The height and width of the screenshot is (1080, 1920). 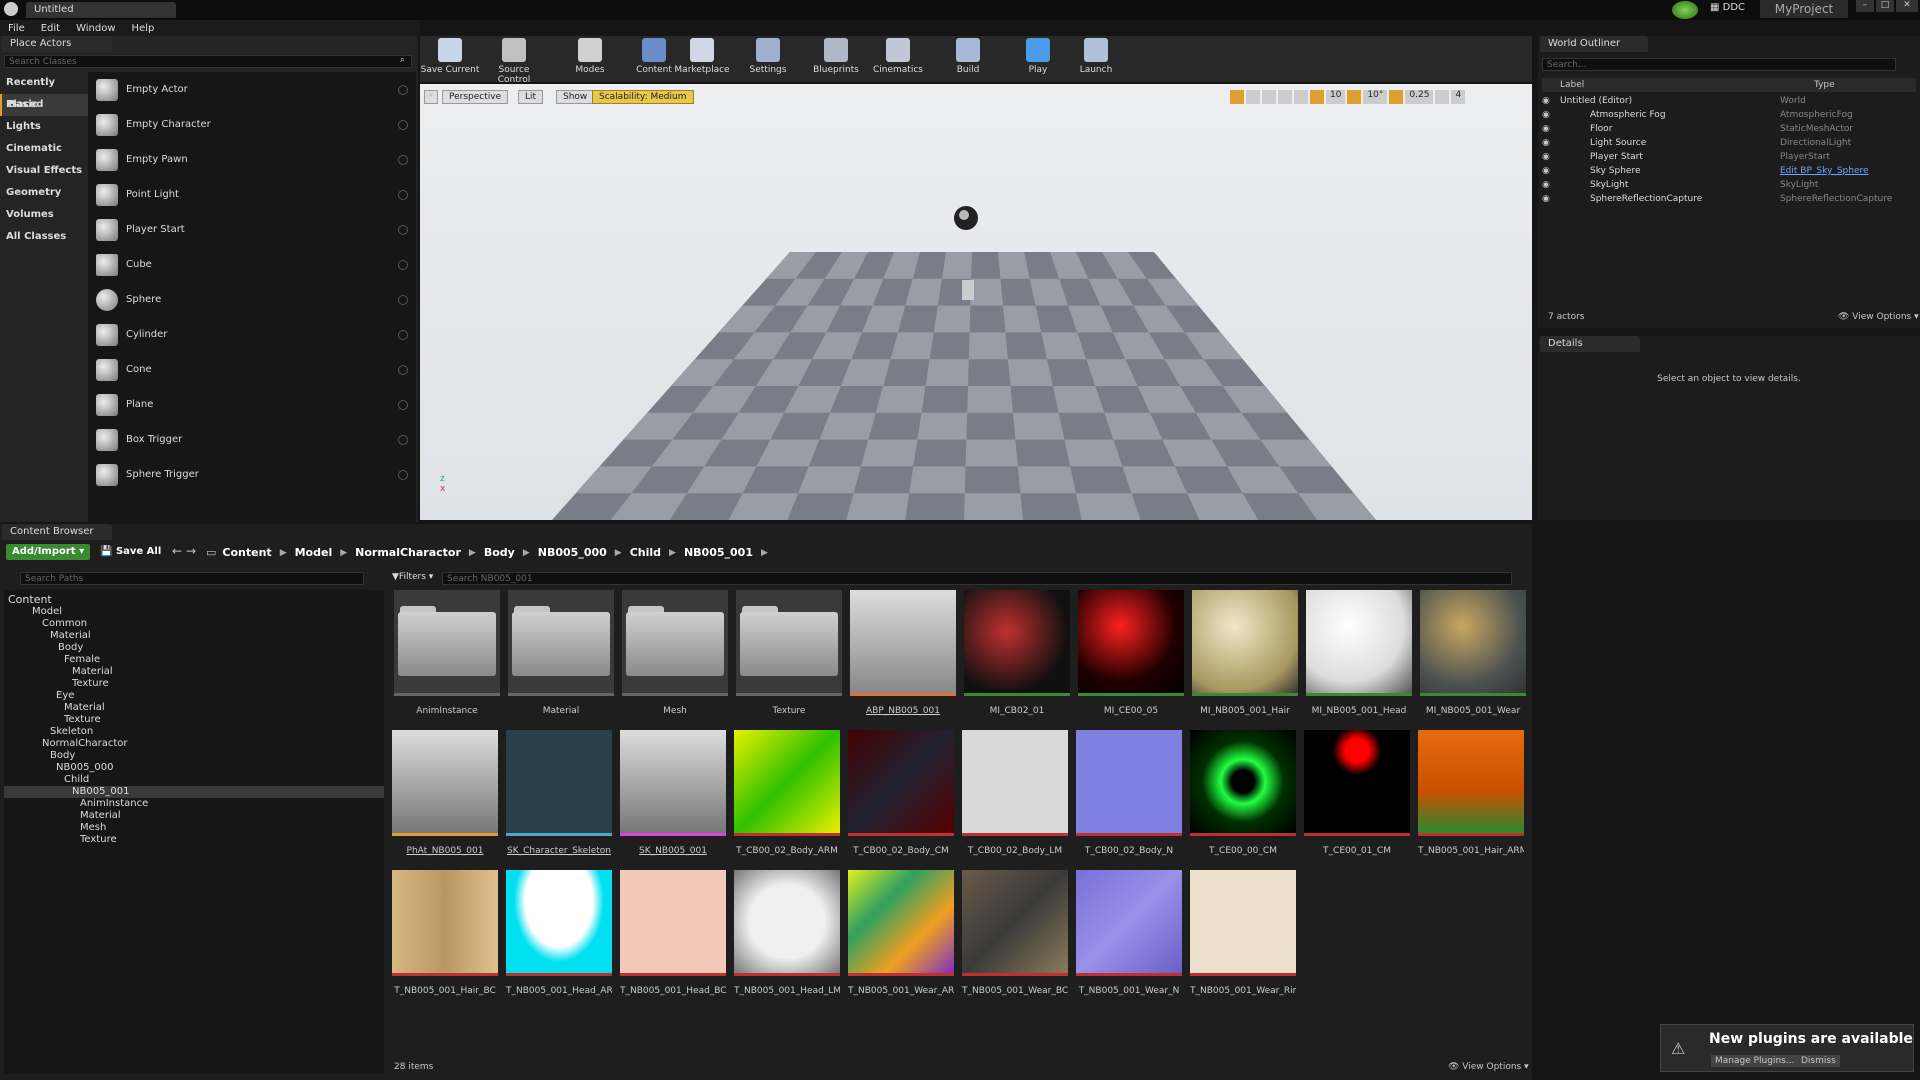 What do you see at coordinates (789, 653) in the screenshot?
I see `folder-tile: Texture` at bounding box center [789, 653].